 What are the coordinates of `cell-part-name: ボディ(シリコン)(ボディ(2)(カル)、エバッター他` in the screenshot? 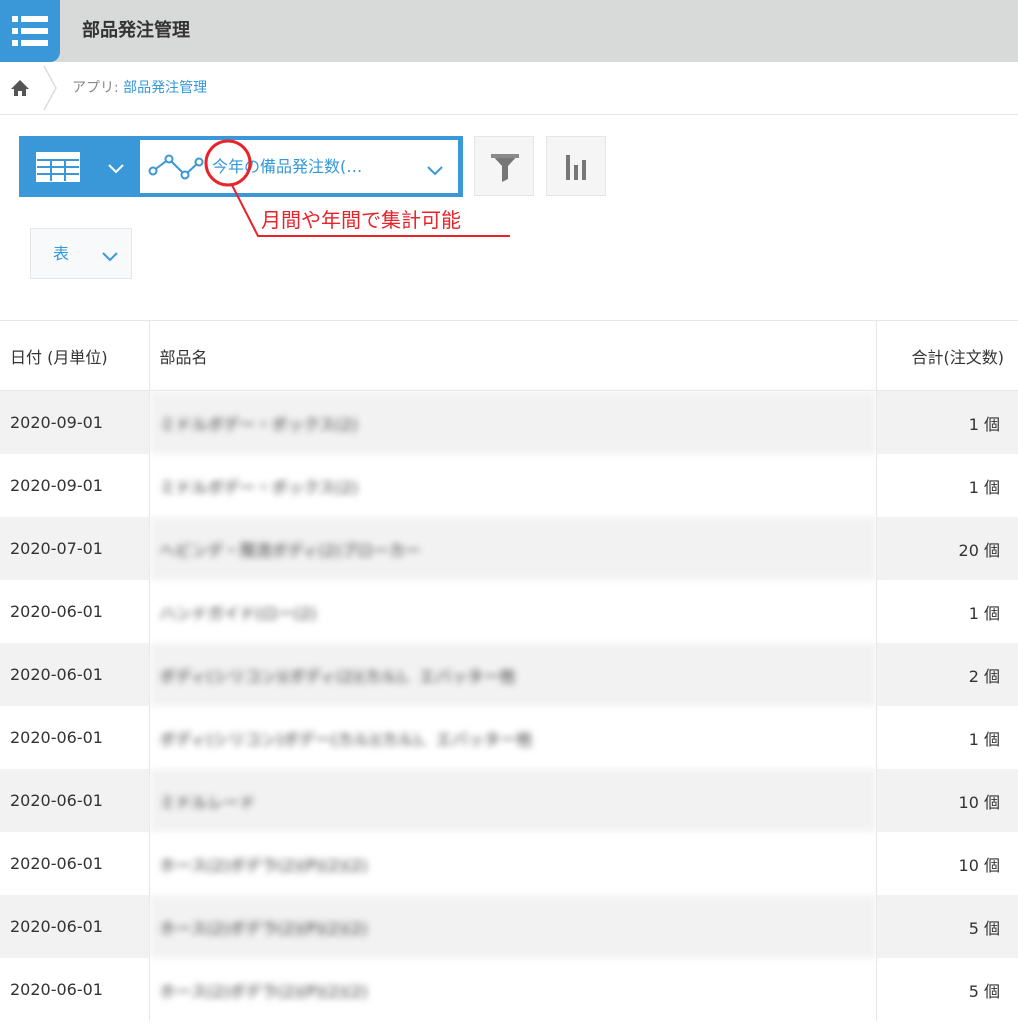 It's located at (512, 674).